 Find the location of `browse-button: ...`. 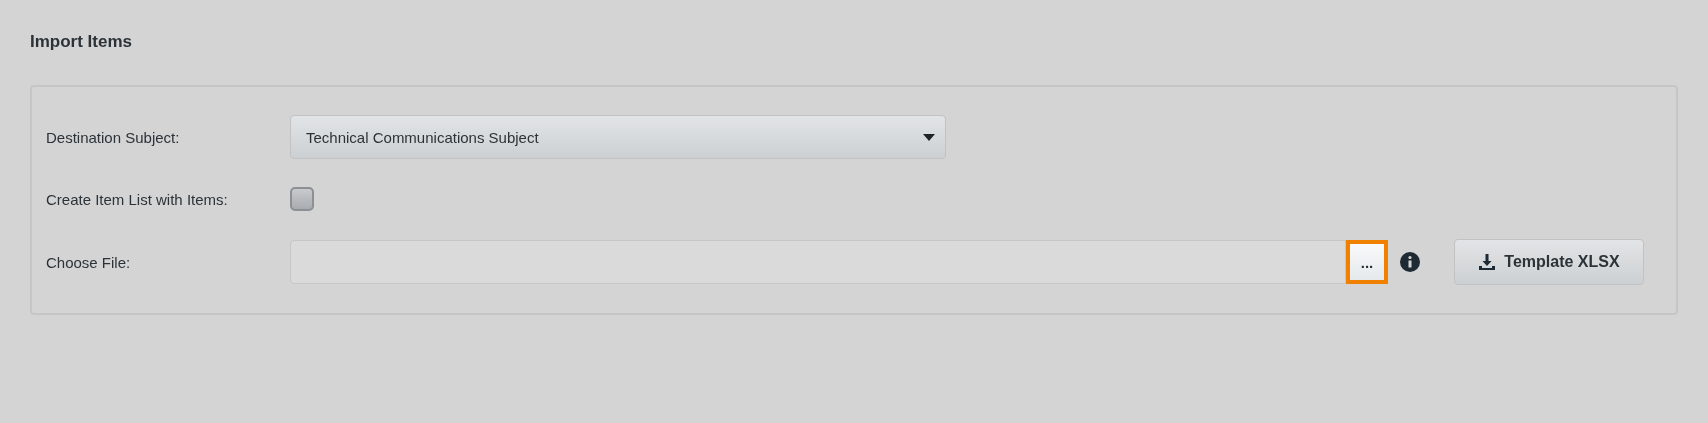

browse-button: ... is located at coordinates (1367, 262).